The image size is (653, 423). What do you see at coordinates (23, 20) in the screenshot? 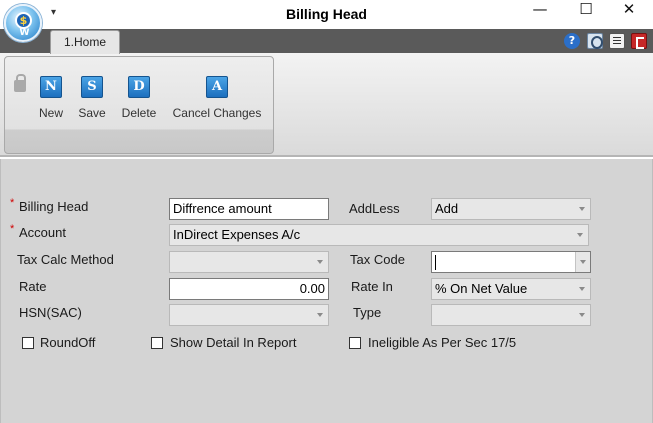
I see `dollar-logo-icon: $` at bounding box center [23, 20].